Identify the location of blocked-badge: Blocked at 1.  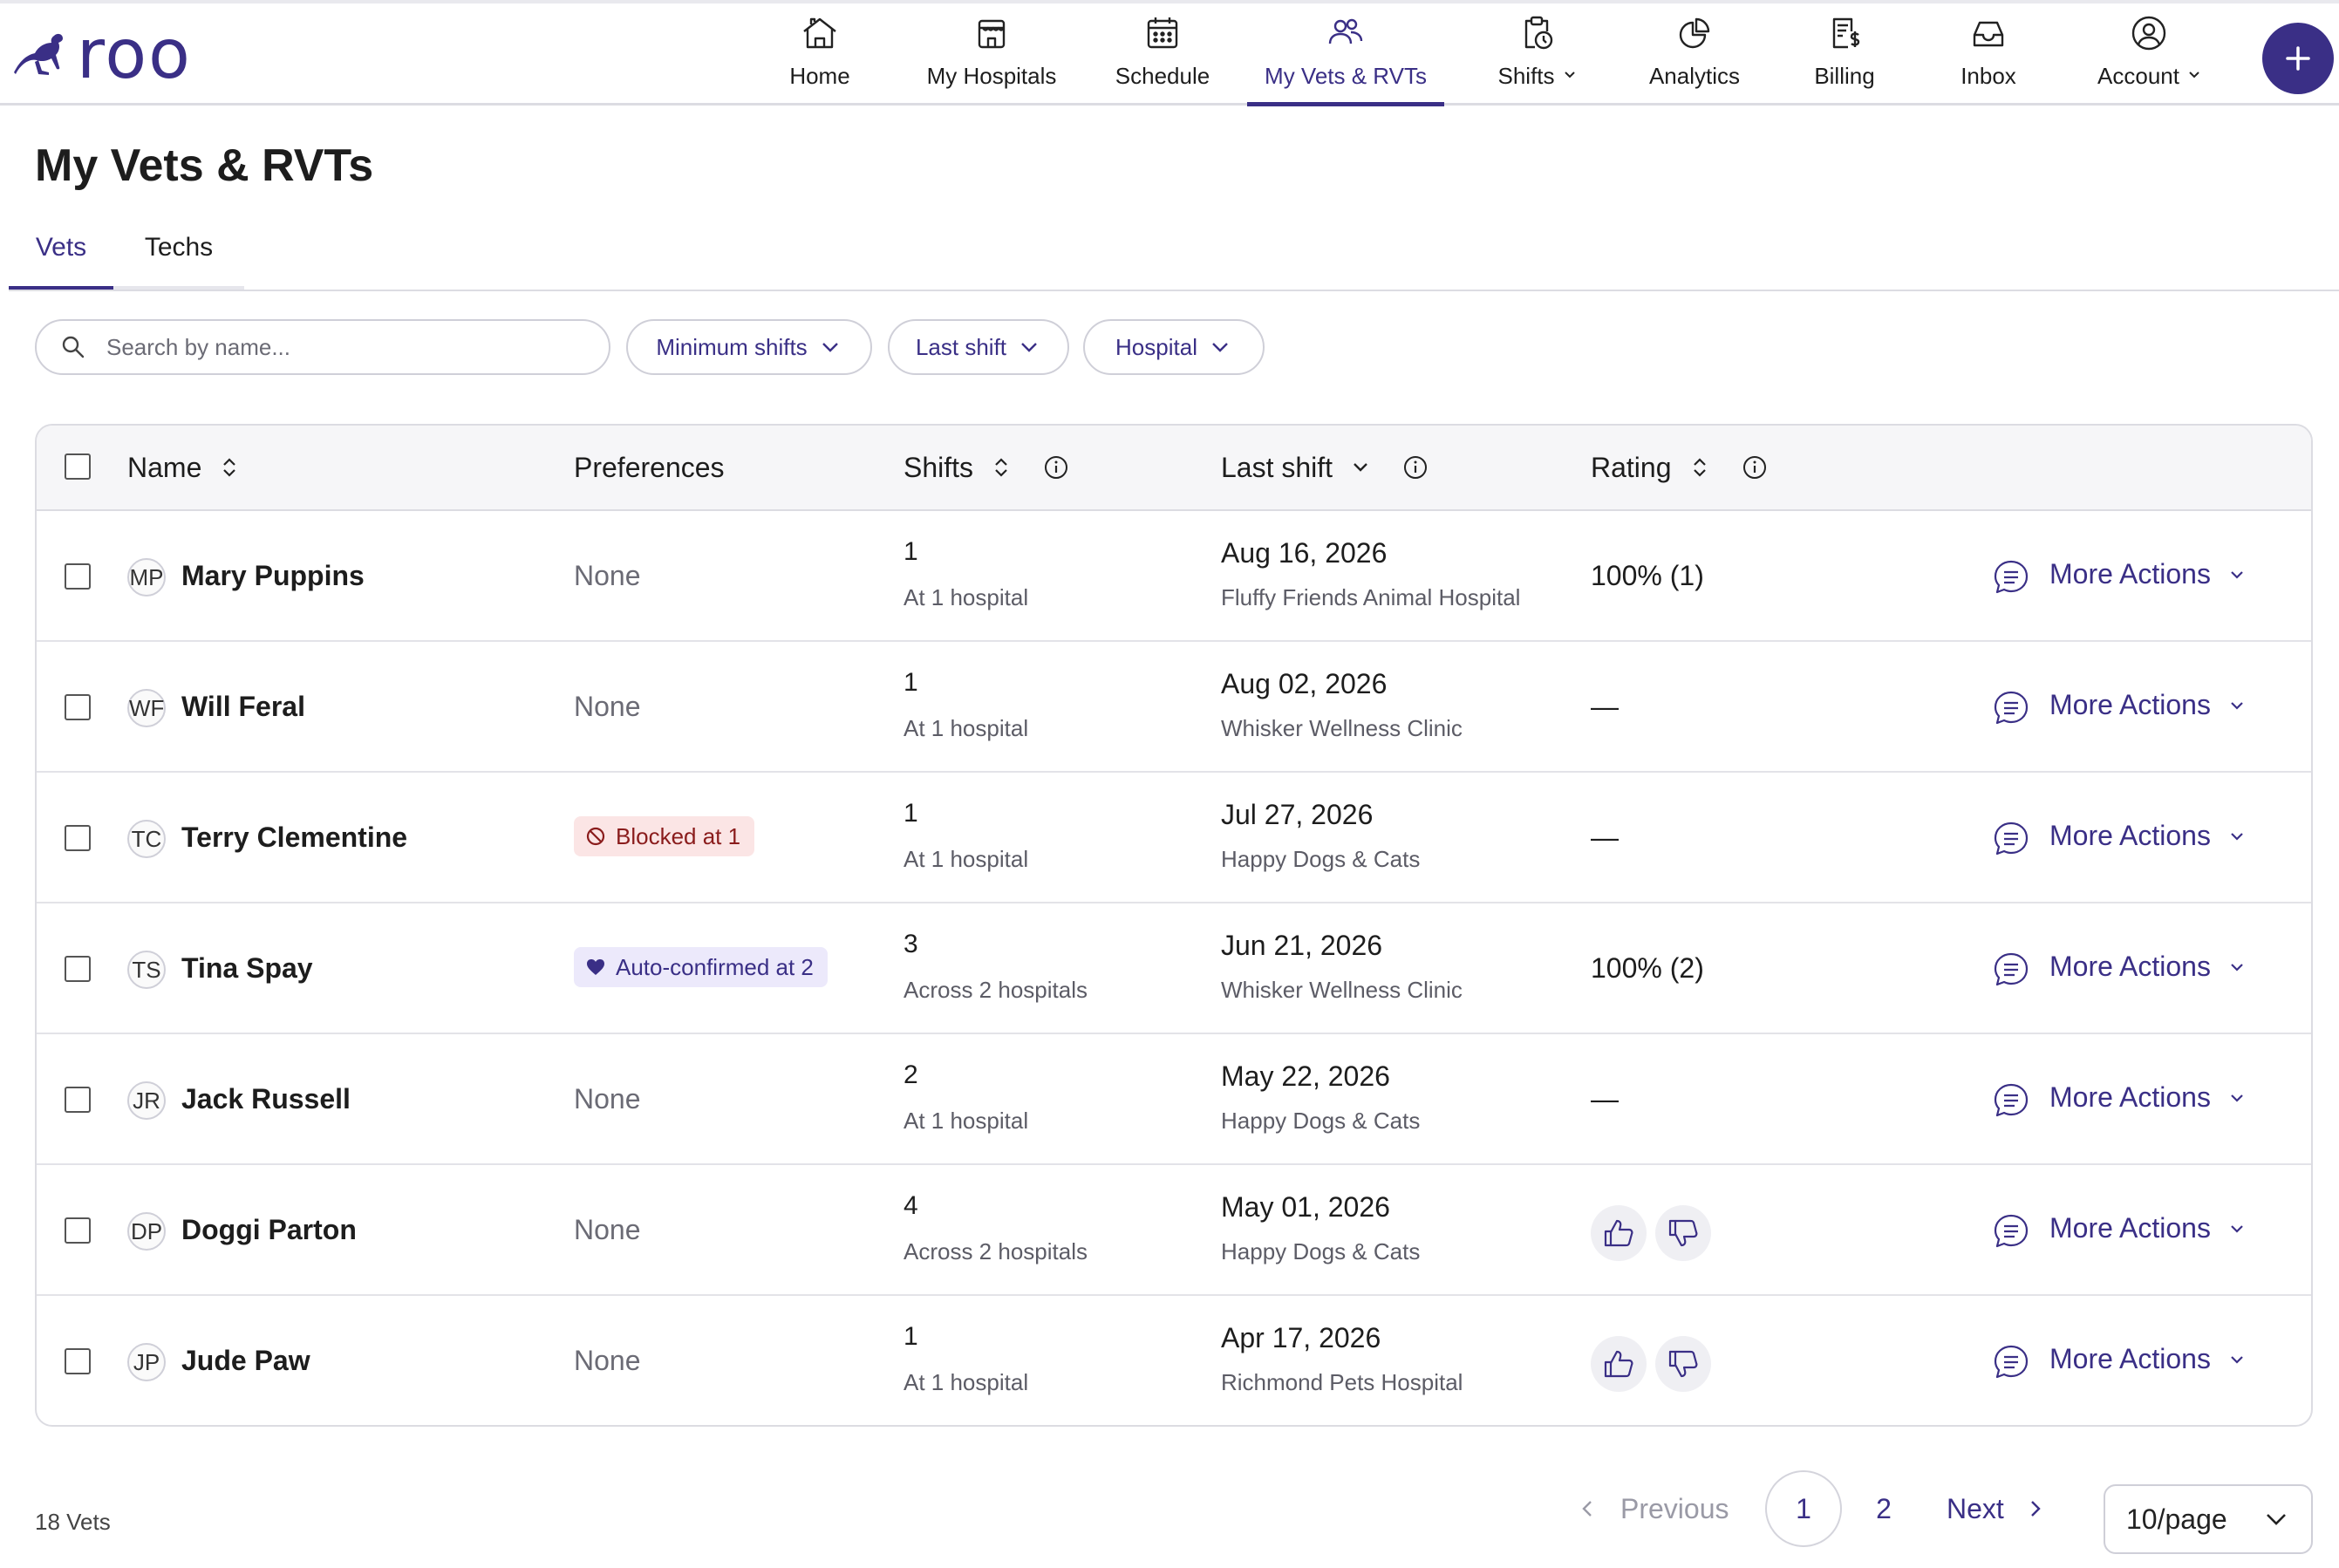
(664, 836).